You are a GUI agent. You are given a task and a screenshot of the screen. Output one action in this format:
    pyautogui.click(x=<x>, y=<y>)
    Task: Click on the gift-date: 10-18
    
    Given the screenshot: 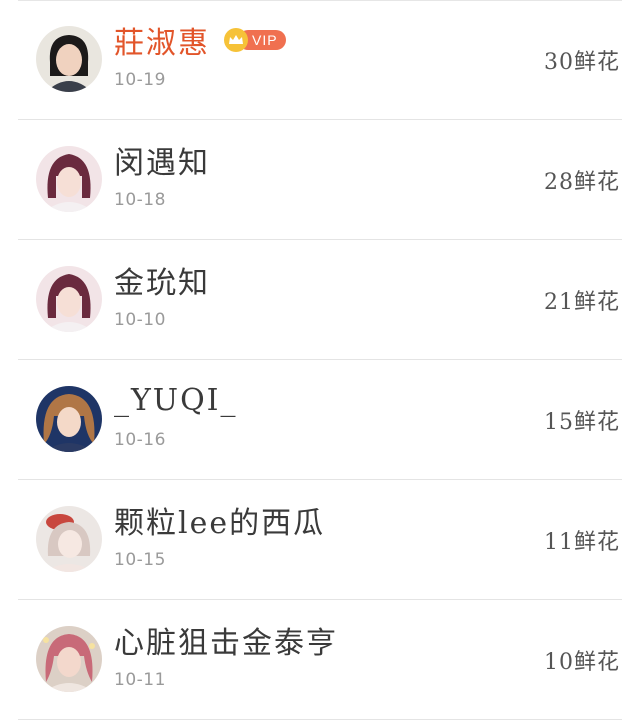 What is the action you would take?
    pyautogui.click(x=140, y=200)
    